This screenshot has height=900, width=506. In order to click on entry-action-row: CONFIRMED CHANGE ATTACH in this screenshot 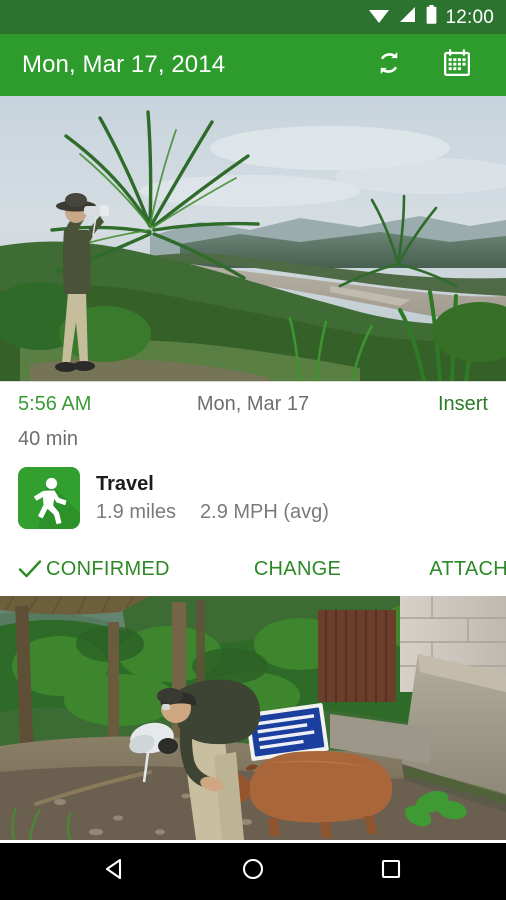, I will do `click(262, 569)`.